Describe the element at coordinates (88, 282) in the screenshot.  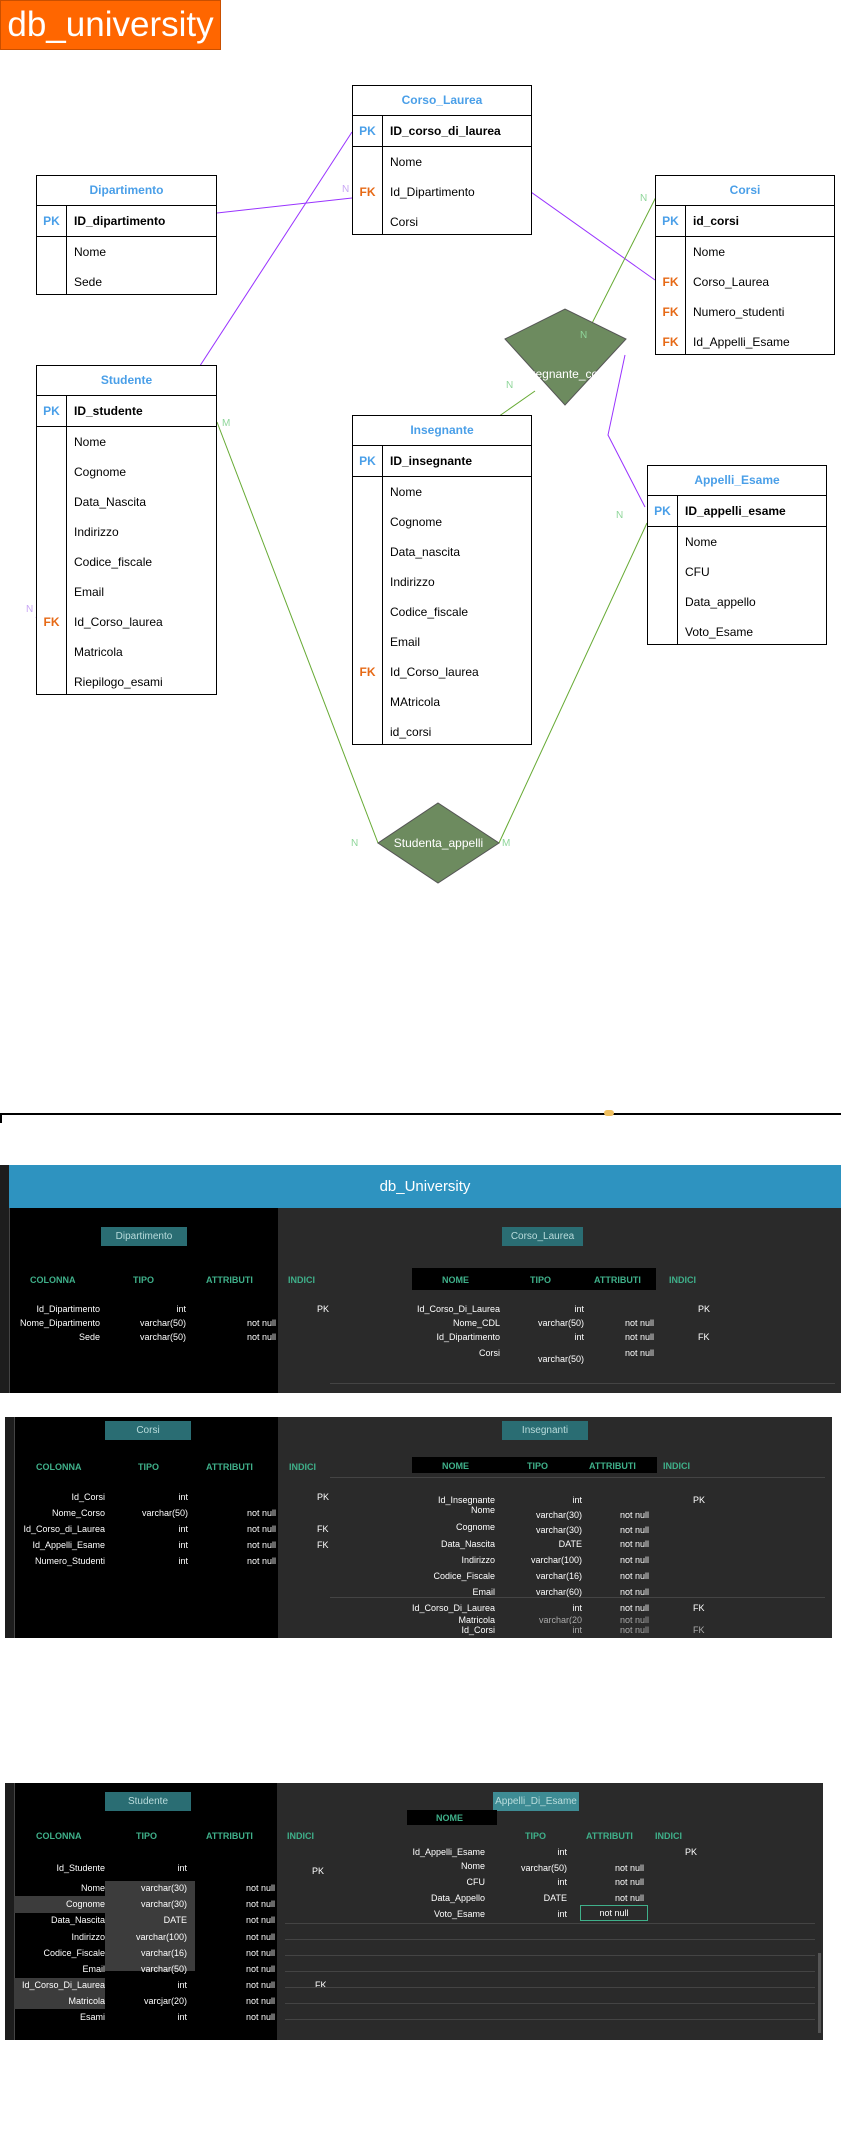
I see `field-name: Sede` at that location.